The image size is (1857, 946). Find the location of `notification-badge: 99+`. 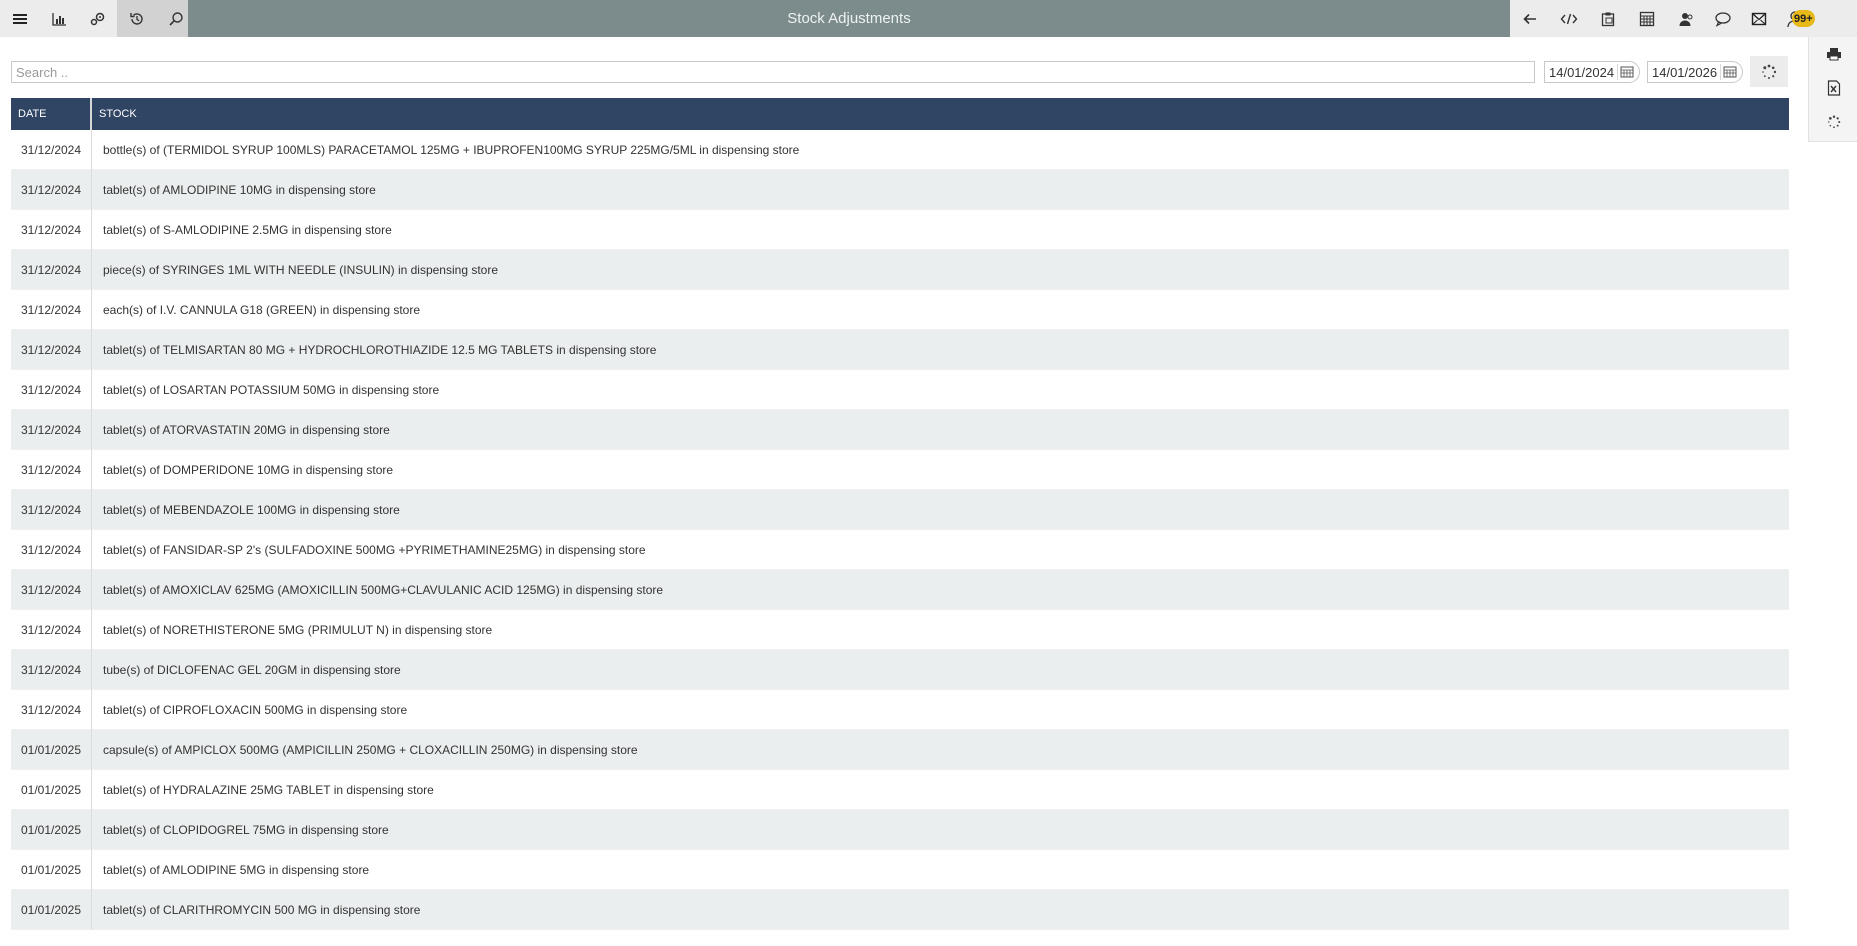

notification-badge: 99+ is located at coordinates (1803, 18).